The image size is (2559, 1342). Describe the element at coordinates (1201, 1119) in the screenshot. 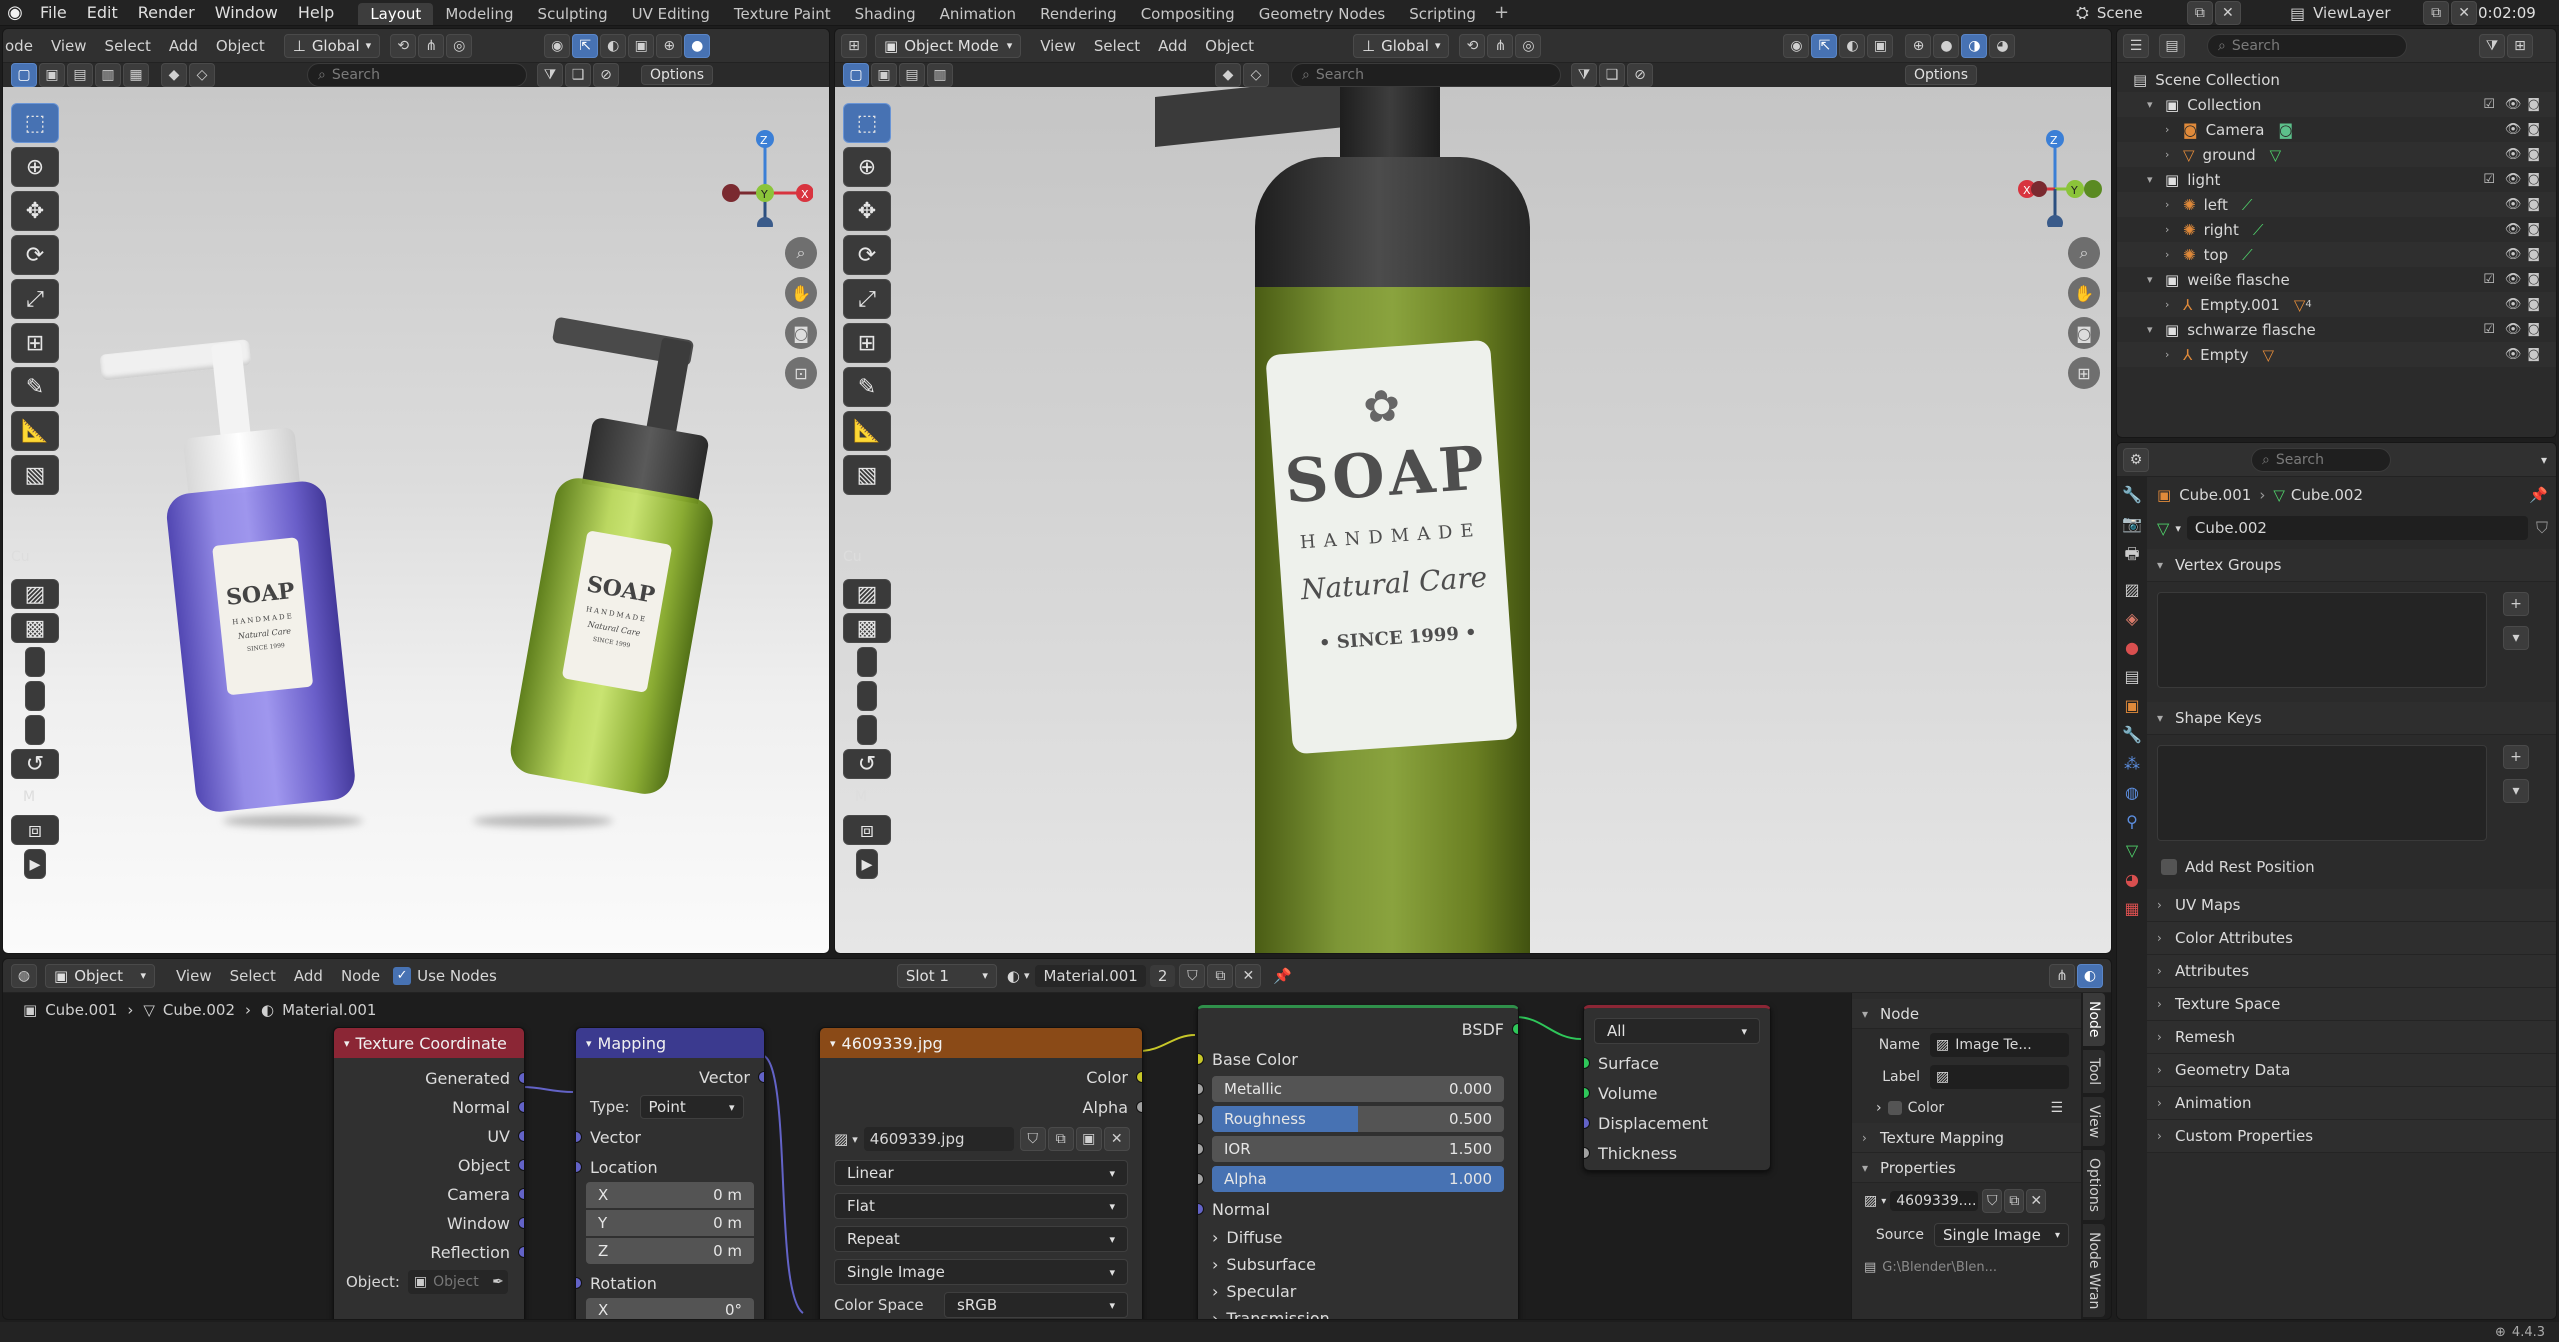

I see `roughness-input-socket` at that location.